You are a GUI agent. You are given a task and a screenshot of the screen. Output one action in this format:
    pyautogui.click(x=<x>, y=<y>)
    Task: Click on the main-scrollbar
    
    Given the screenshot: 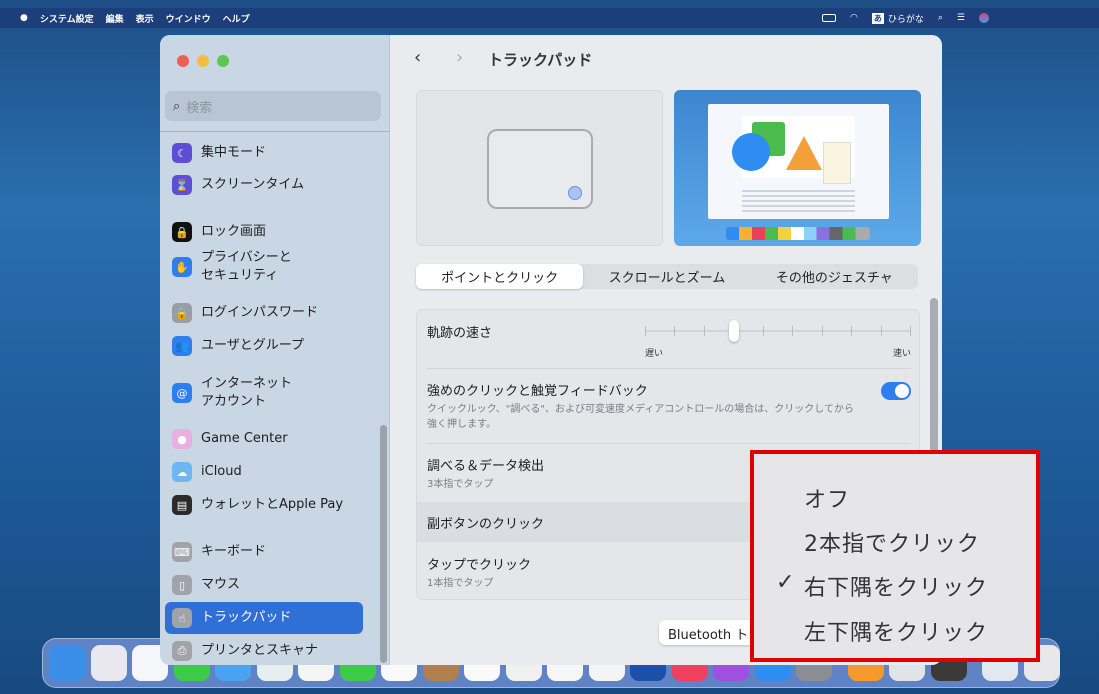 What is the action you would take?
    pyautogui.click(x=934, y=379)
    